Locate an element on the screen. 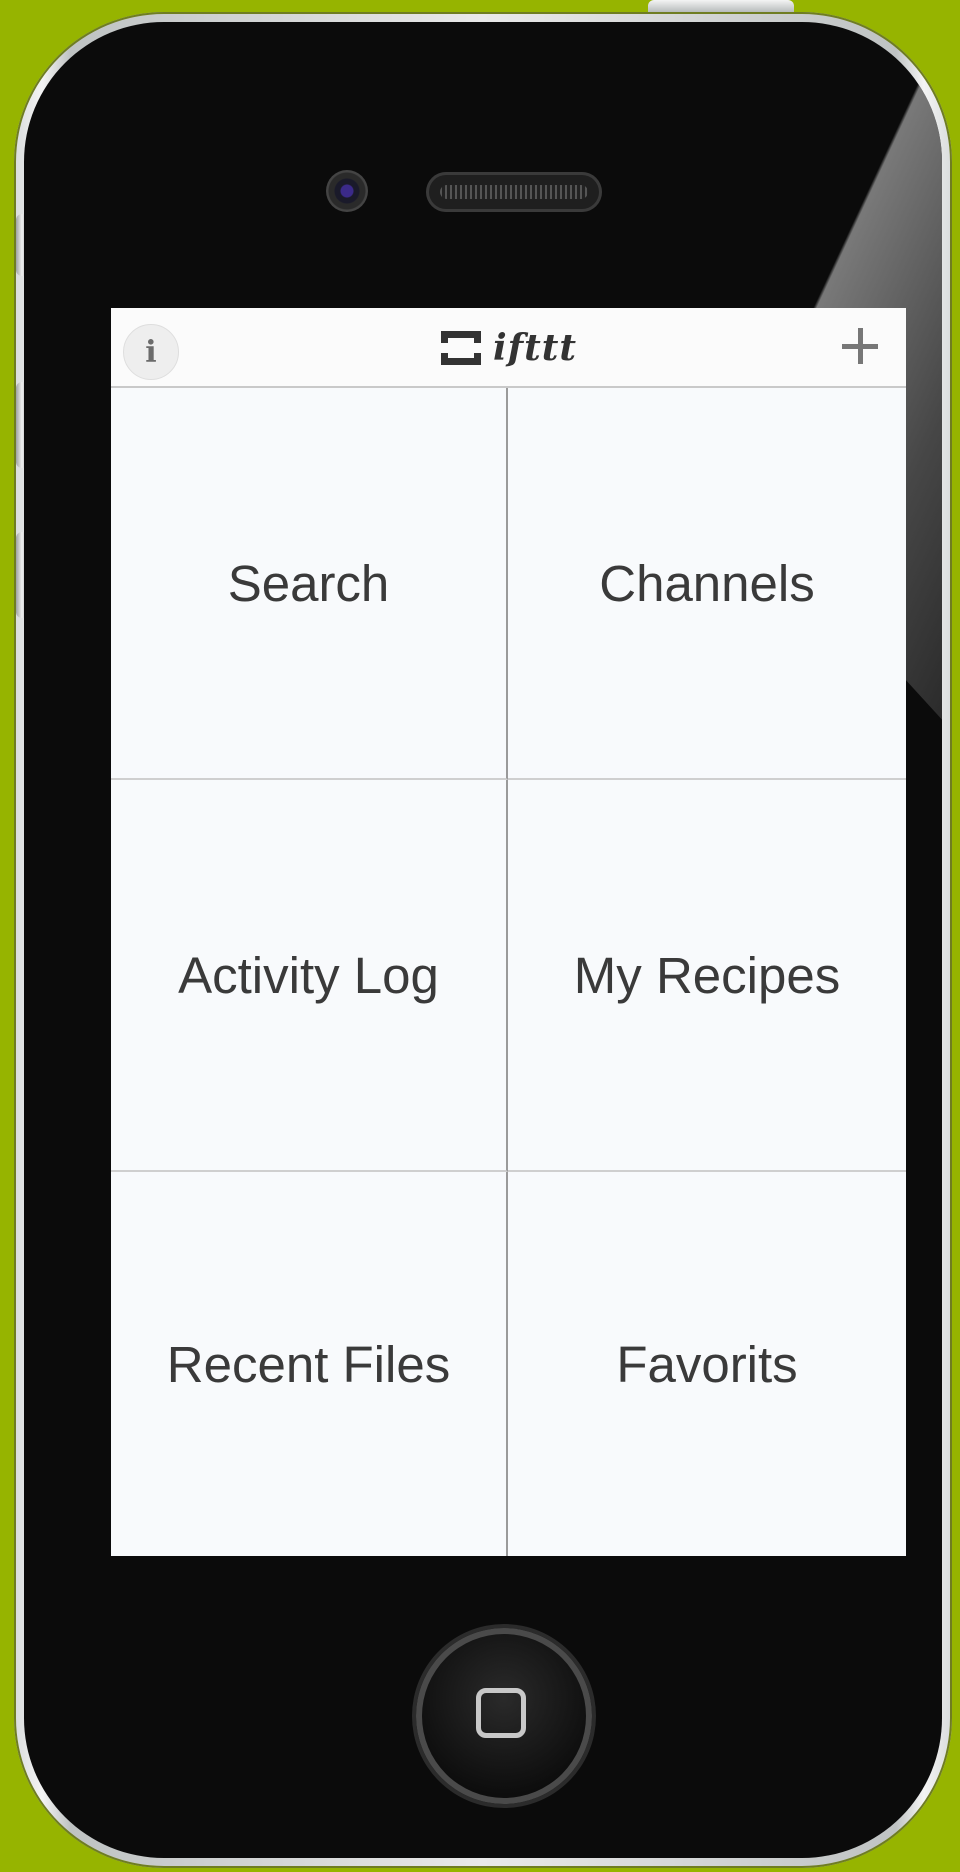 The image size is (960, 1872). front-camera is located at coordinates (347, 191).